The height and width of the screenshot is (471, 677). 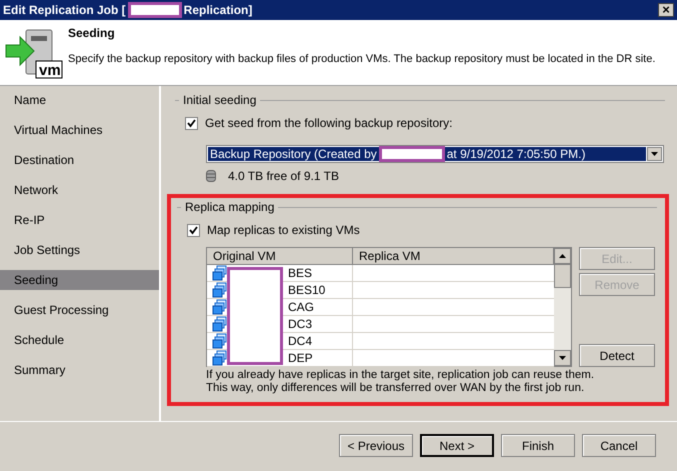 I want to click on sidebar-item: Network, so click(x=79, y=190).